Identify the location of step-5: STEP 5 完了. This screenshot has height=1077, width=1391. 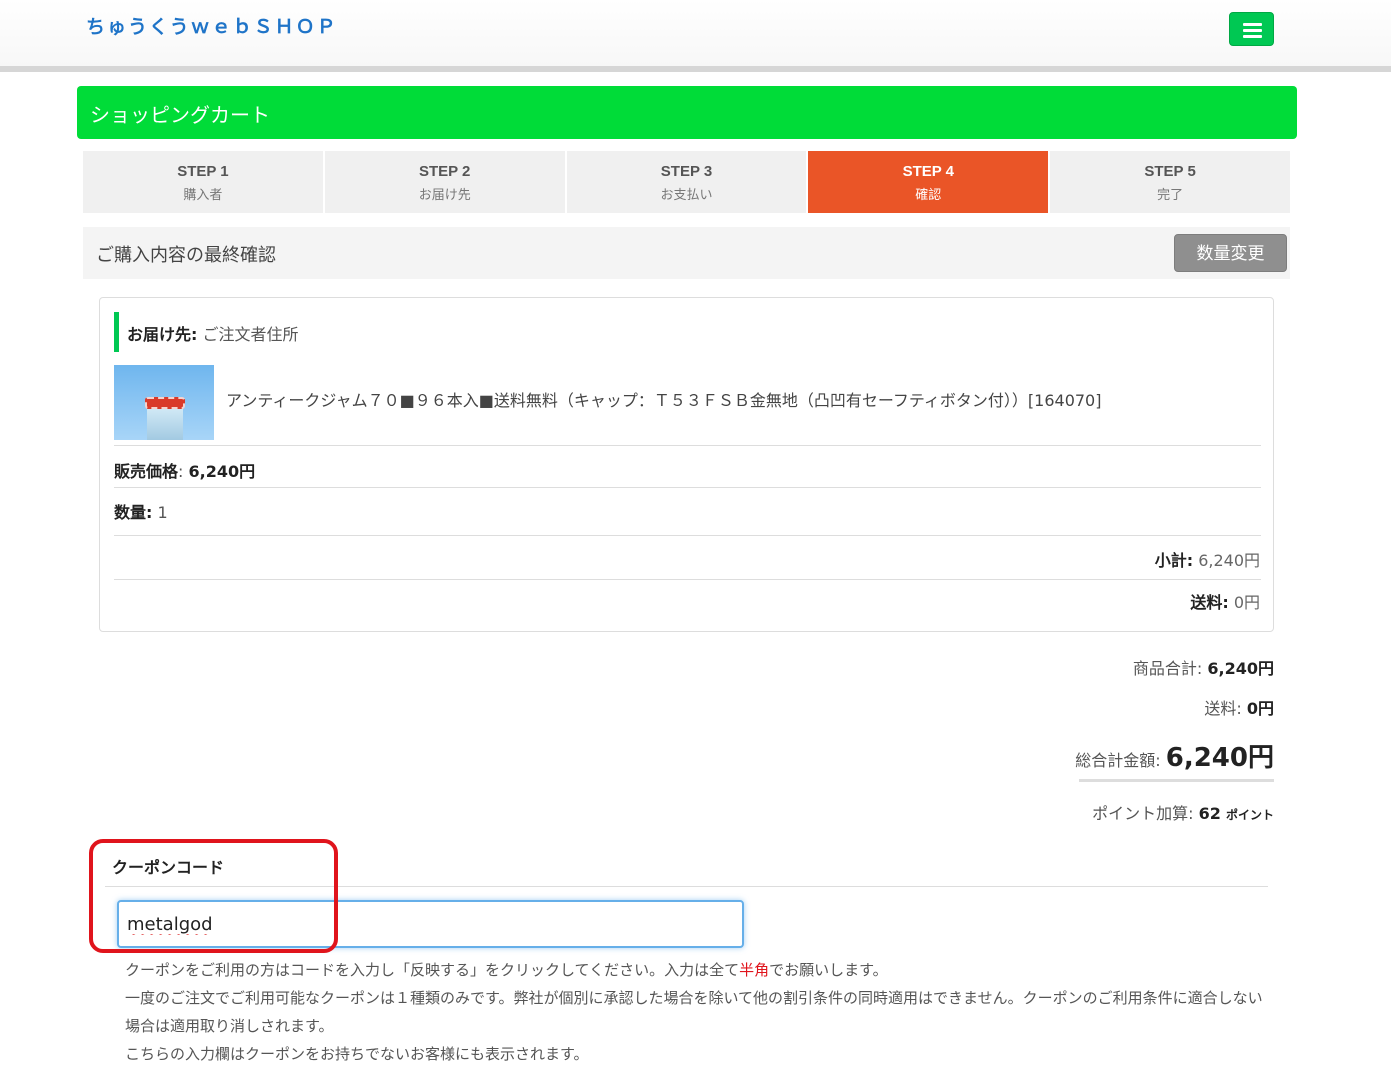
(1170, 182).